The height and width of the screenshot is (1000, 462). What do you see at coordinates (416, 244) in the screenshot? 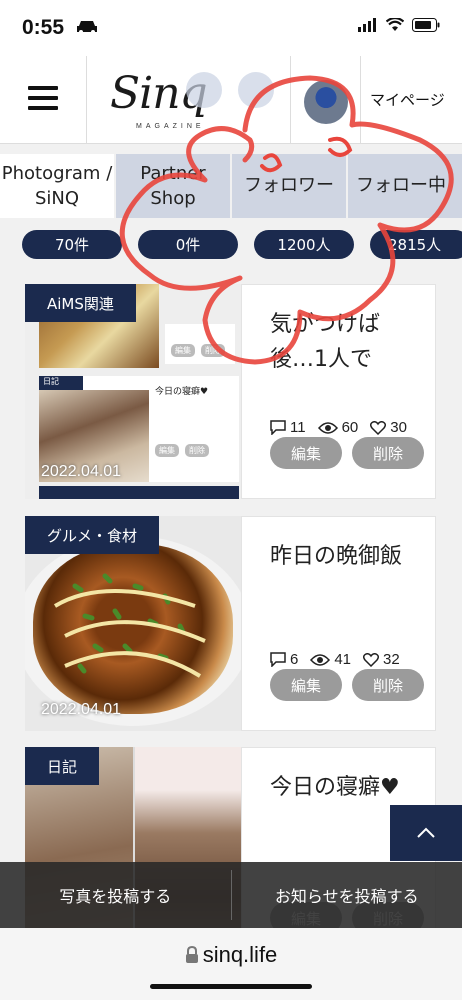
I see `count-following: 2815人` at bounding box center [416, 244].